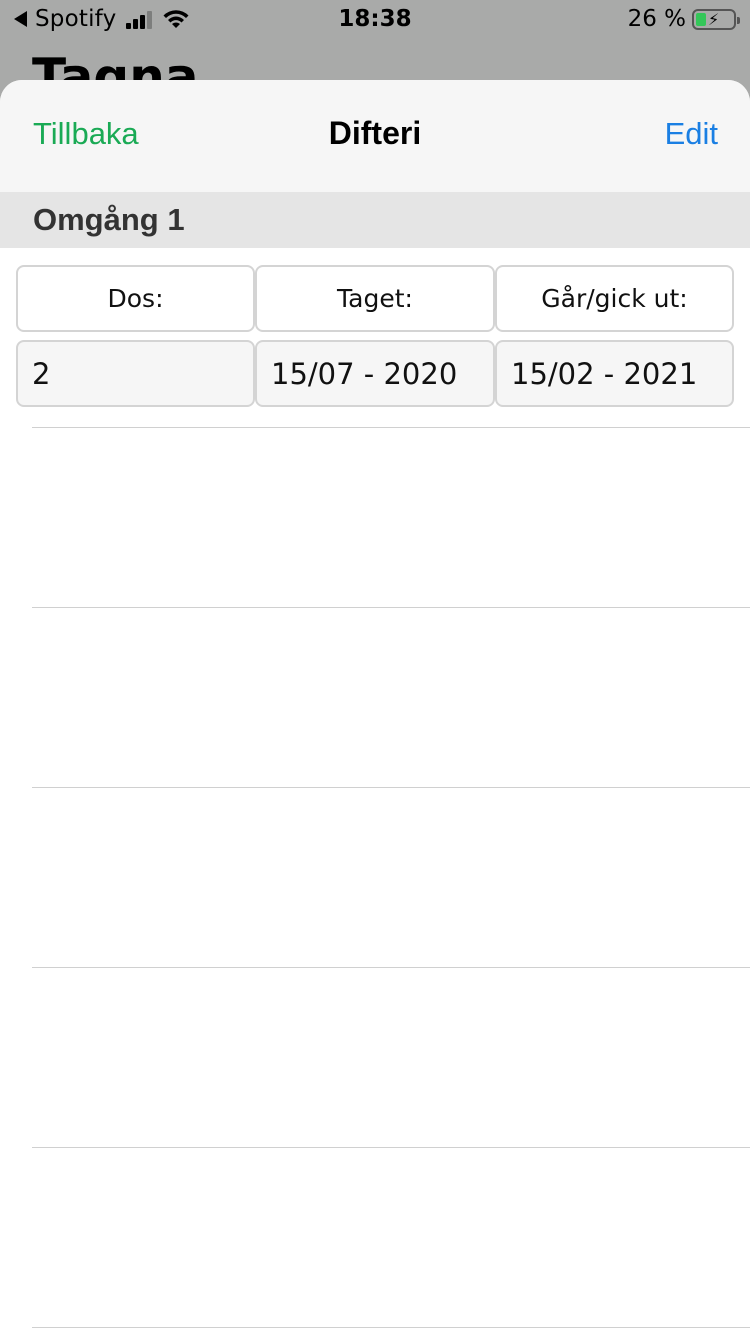  I want to click on battery-level, so click(701, 19).